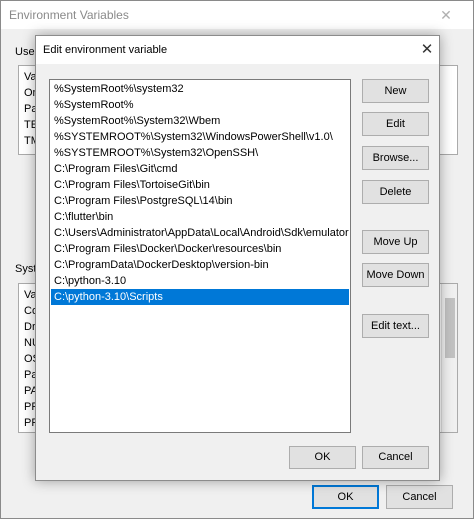 The width and height of the screenshot is (474, 519). I want to click on path-entry: C:\ProgramData\DockerDesktop\version-bin, so click(200, 265).